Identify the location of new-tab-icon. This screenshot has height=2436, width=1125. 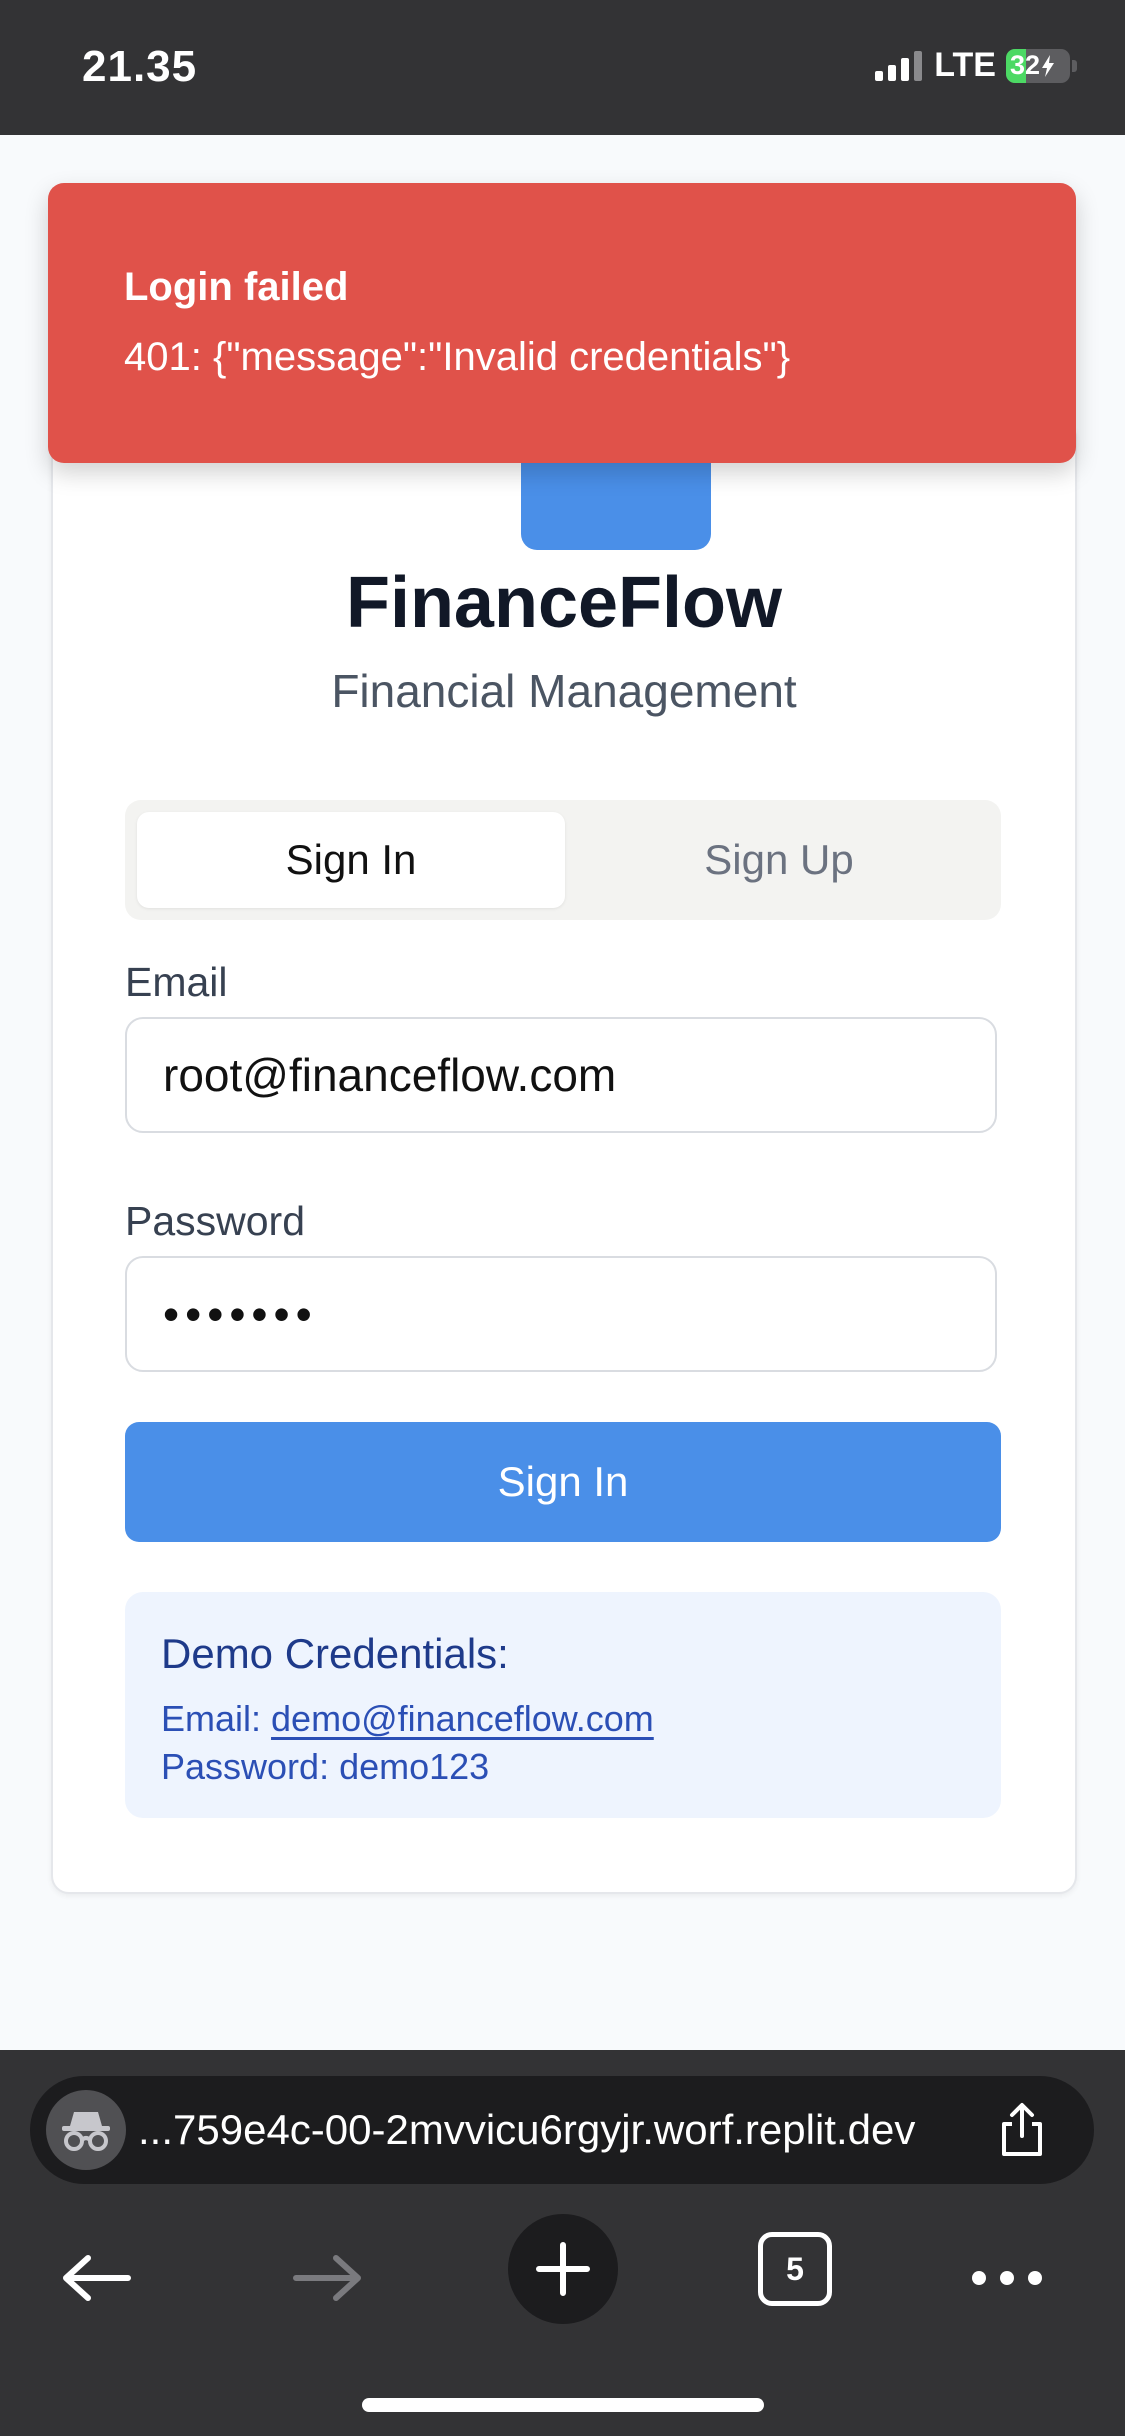
(563, 2269).